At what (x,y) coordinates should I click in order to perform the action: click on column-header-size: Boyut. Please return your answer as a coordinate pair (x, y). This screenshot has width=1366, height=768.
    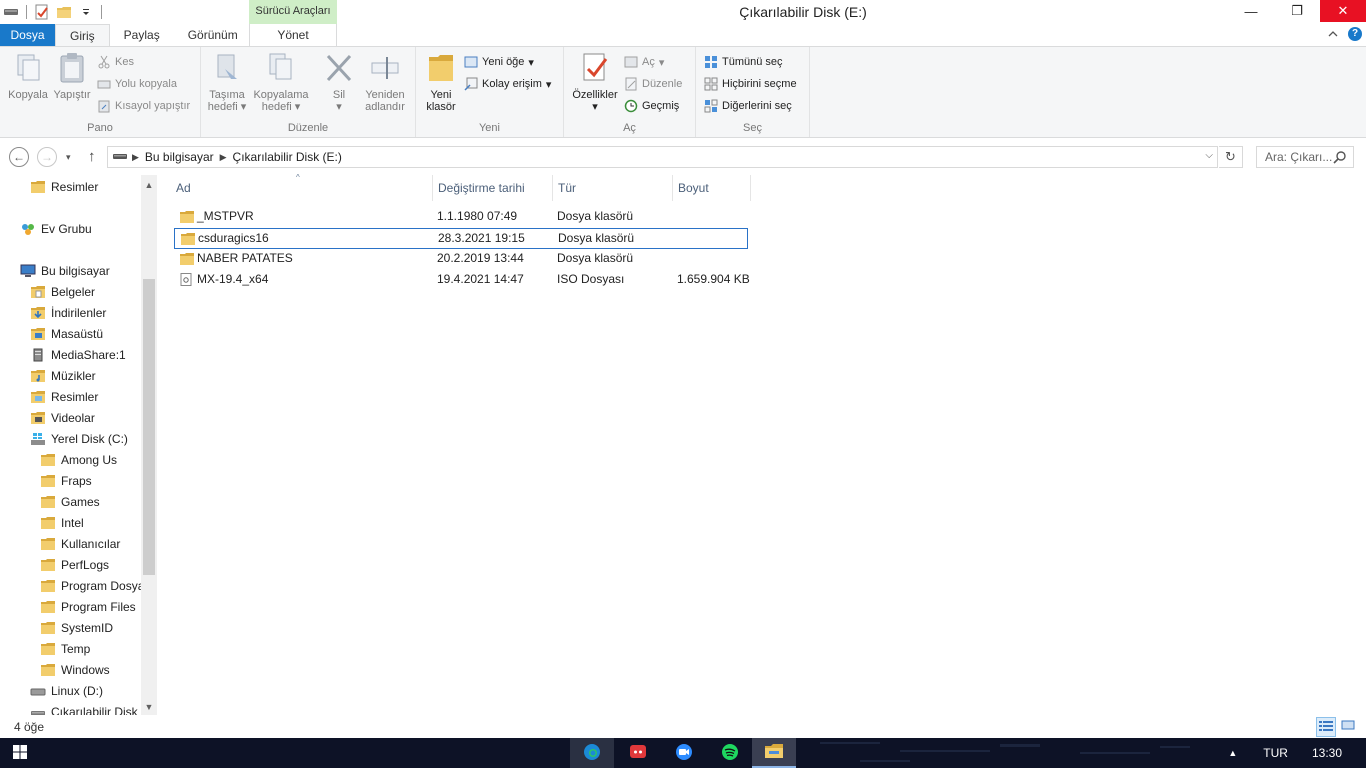
    Looking at the image, I should click on (713, 188).